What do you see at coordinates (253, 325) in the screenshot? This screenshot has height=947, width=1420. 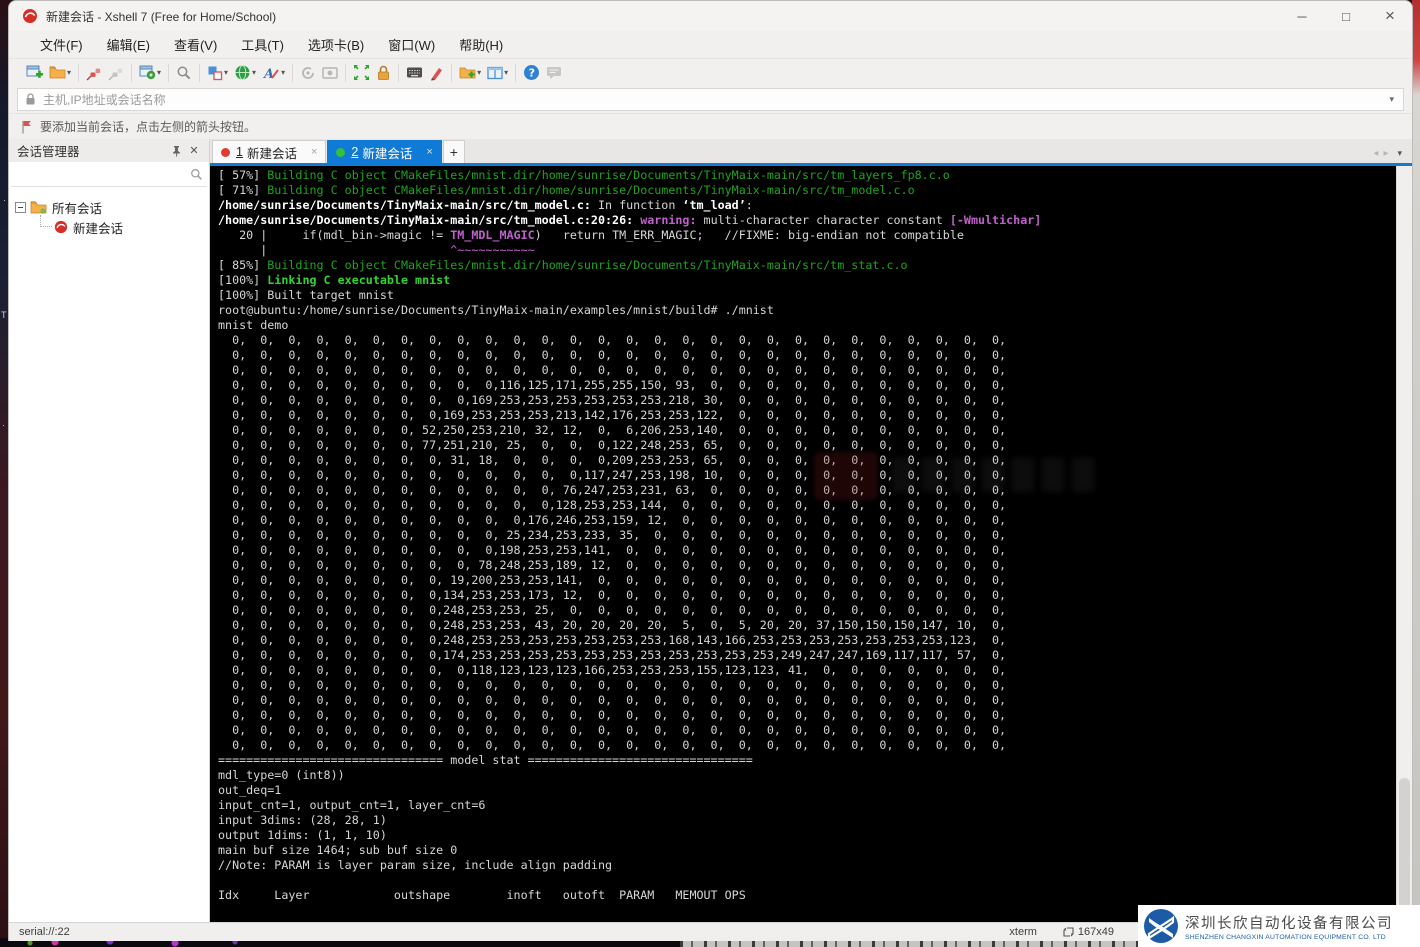 I see `terminal-line: mnist demo` at bounding box center [253, 325].